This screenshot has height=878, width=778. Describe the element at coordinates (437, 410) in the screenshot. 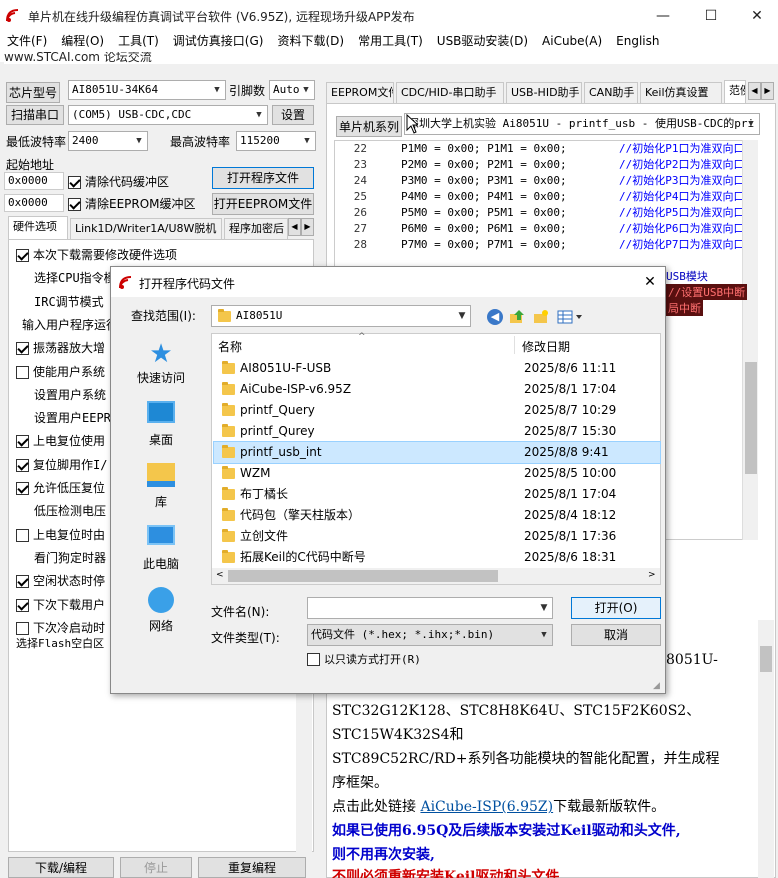

I see `file-row: printf_Query 2025/8/7 10:29` at that location.